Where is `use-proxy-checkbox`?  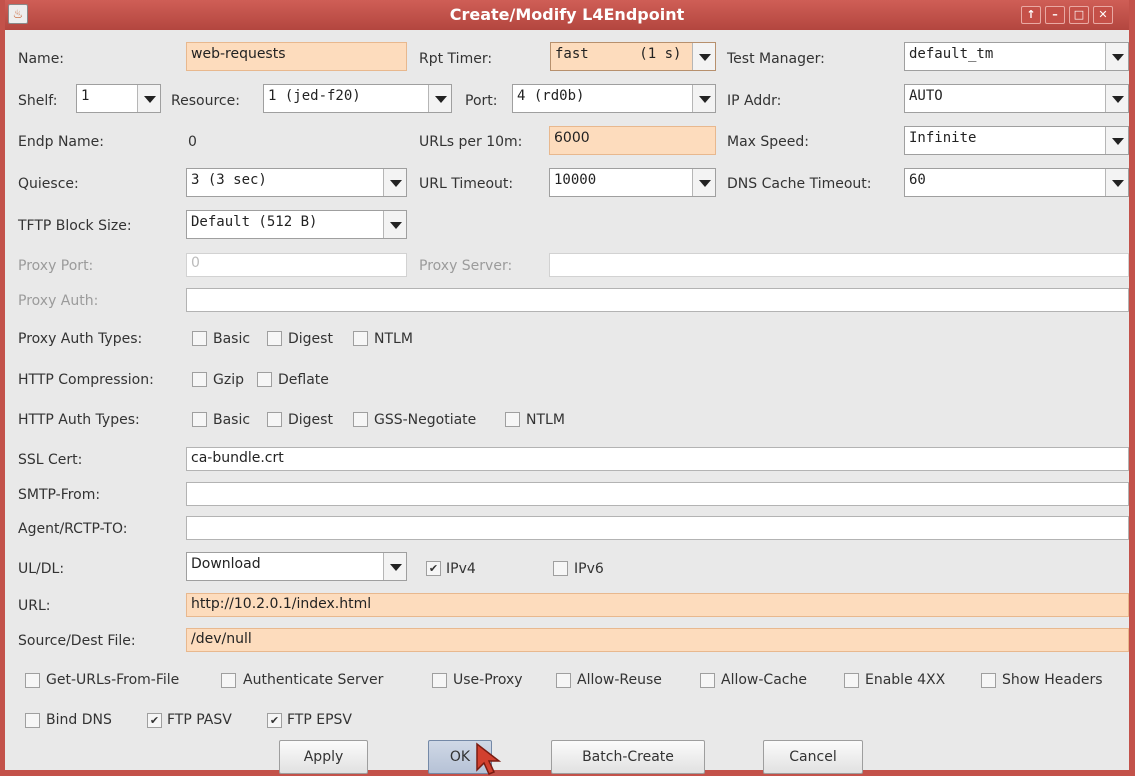 use-proxy-checkbox is located at coordinates (439, 680).